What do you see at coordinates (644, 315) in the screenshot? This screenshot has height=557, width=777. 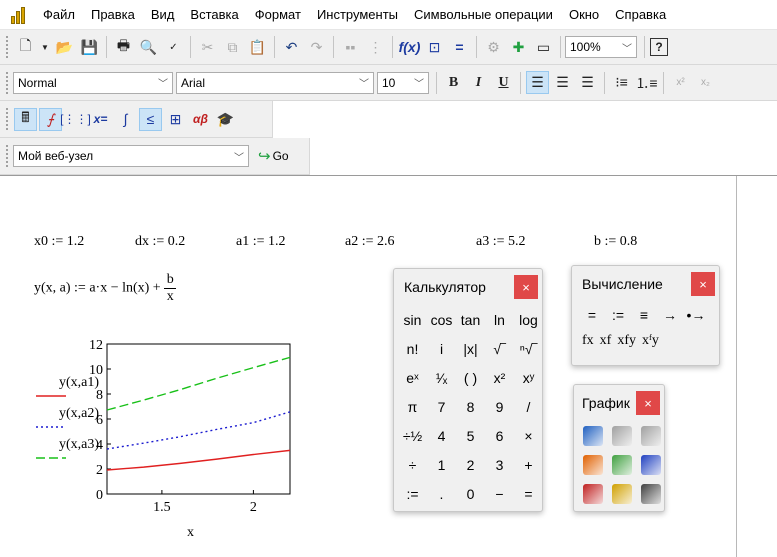 I see `evaluation-operator: ≡` at bounding box center [644, 315].